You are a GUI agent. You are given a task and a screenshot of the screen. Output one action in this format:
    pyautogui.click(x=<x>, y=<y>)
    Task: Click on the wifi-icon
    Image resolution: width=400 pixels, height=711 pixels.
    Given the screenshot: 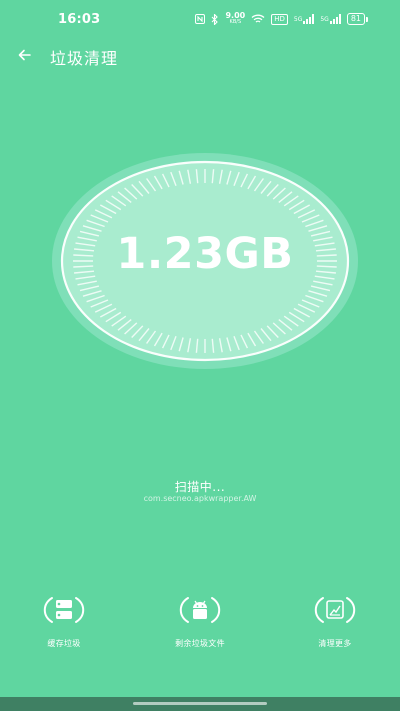 What is the action you would take?
    pyautogui.click(x=258, y=19)
    